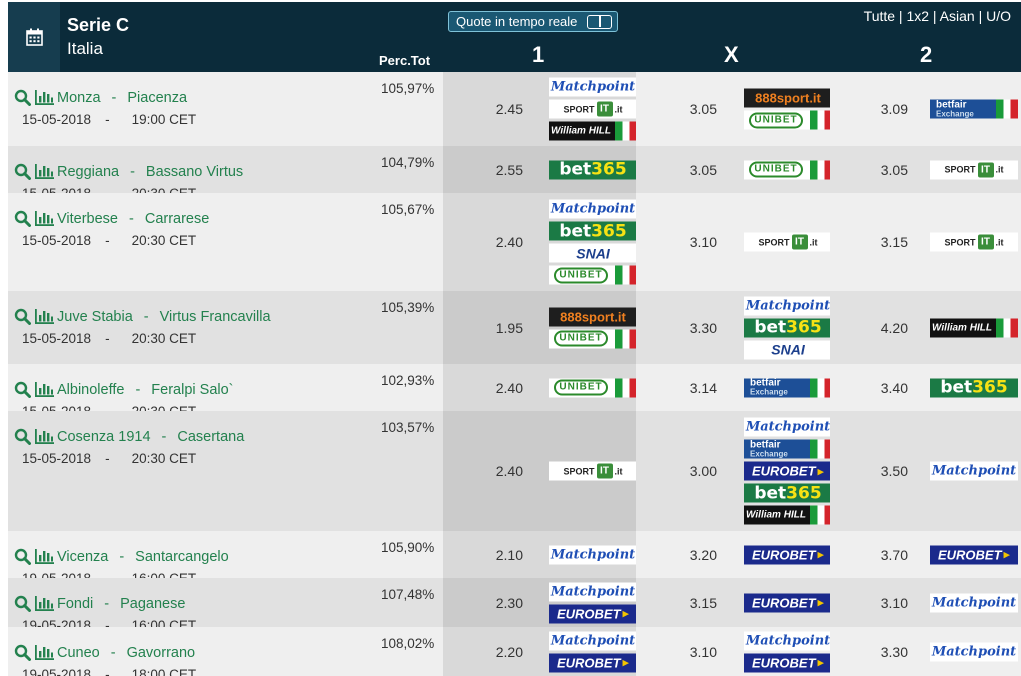 Image resolution: width=1021 pixels, height=676 pixels. I want to click on match-teams: Albinoleffe - Feralpi Salo`, so click(124, 389).